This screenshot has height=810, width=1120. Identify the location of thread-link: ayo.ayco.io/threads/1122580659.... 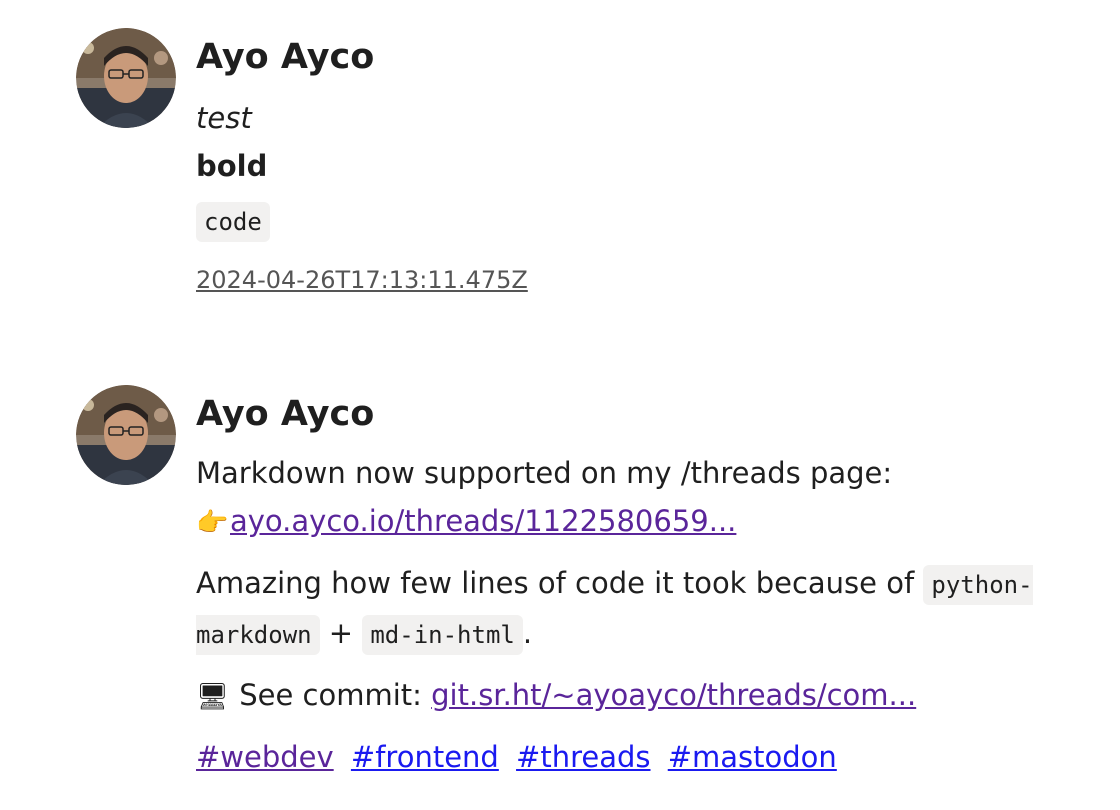
(483, 521).